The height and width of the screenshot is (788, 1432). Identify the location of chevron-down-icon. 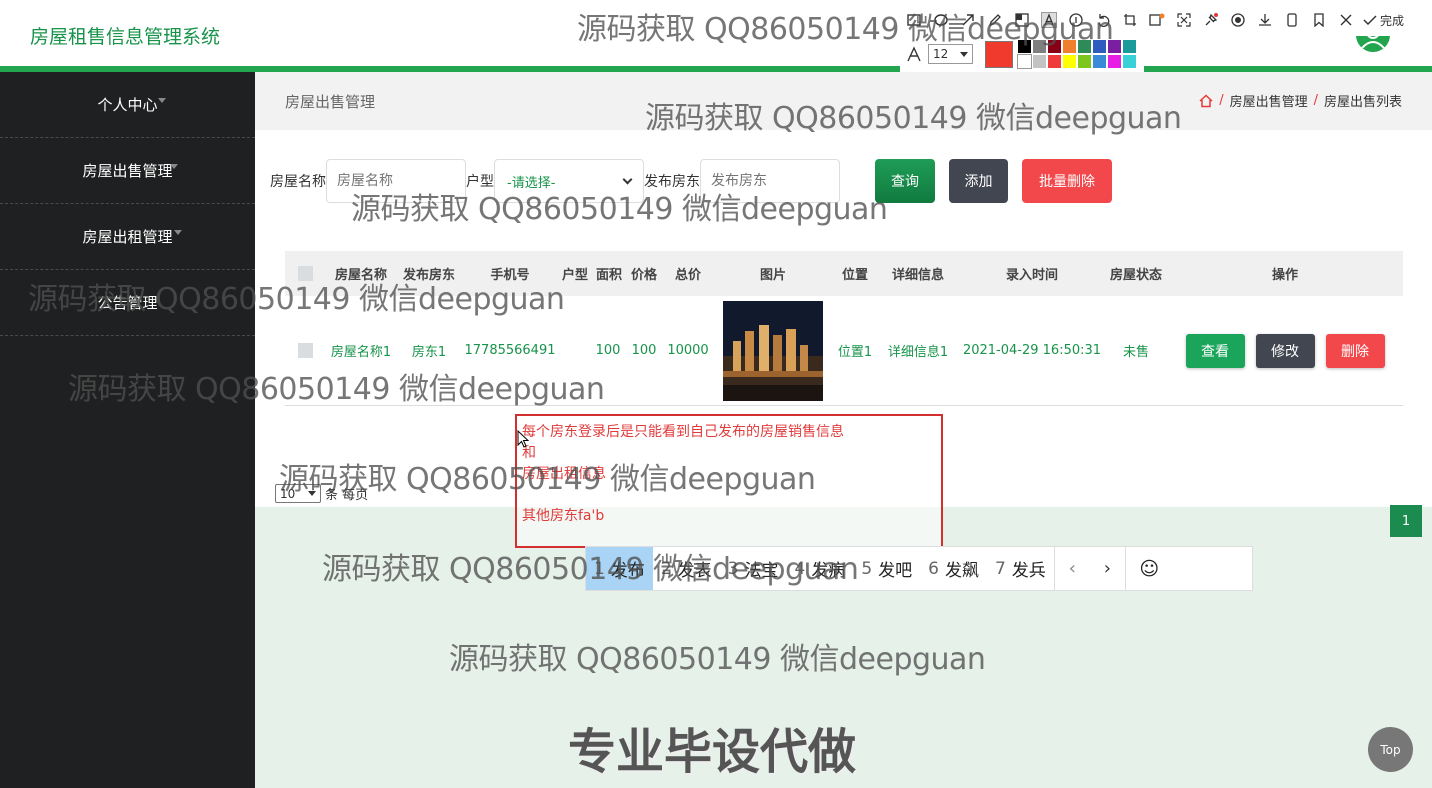
(627, 179).